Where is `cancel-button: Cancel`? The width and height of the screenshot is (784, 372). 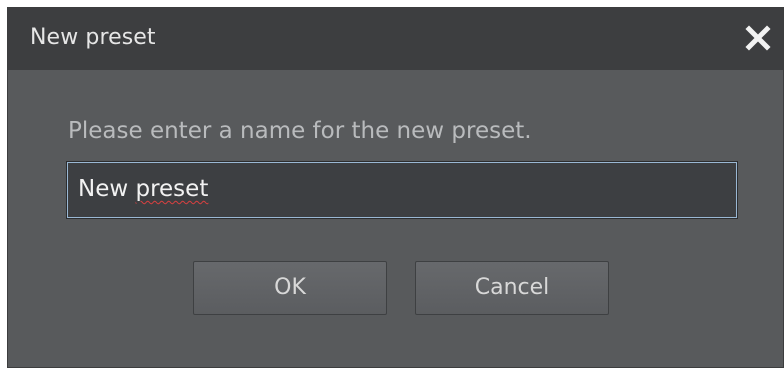
cancel-button: Cancel is located at coordinates (512, 288).